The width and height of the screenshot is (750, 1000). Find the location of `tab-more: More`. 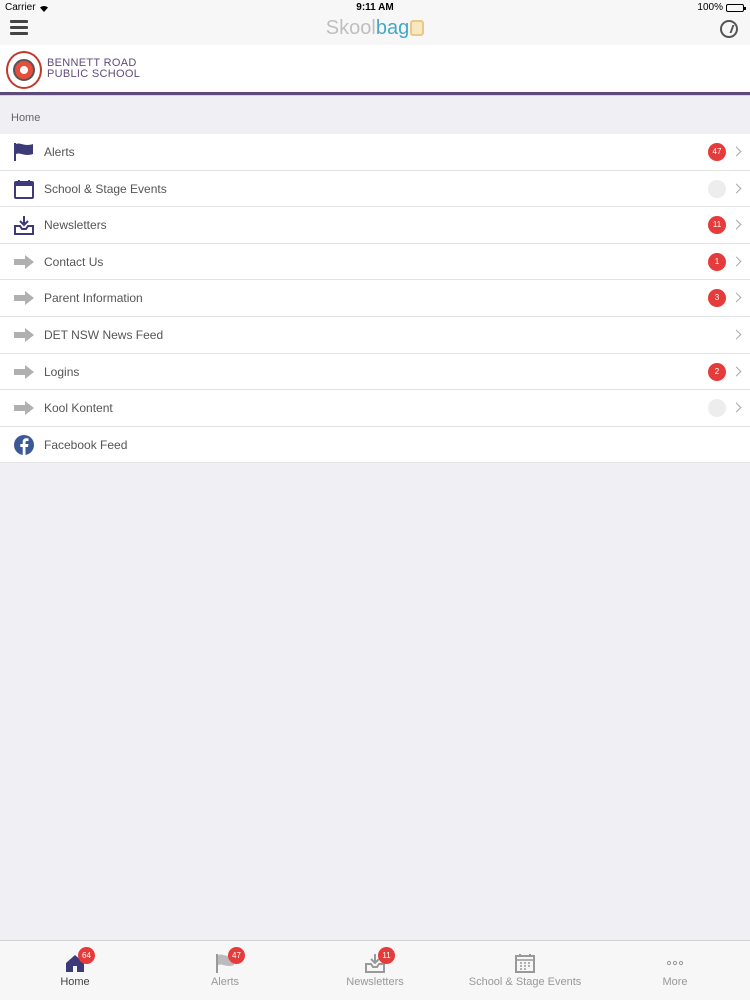

tab-more: More is located at coordinates (675, 970).